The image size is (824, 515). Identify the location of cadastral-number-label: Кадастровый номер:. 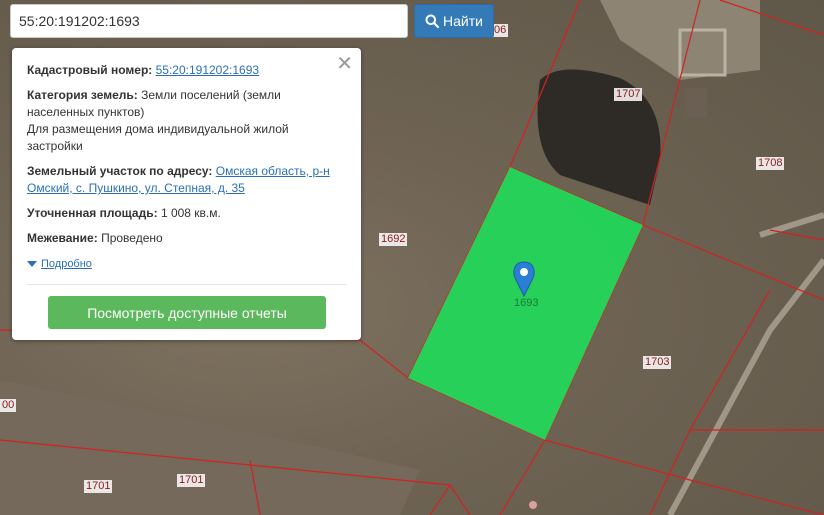
(90, 70).